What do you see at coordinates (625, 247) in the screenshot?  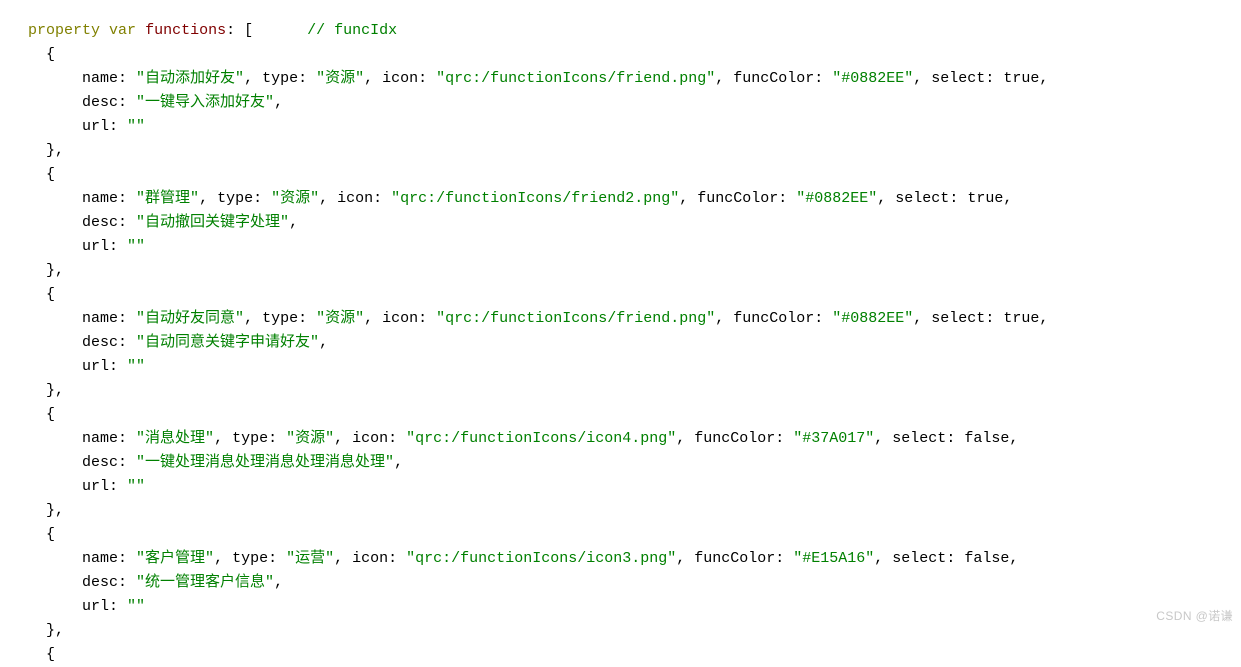 I see `code-line-entry-url: url: ""` at bounding box center [625, 247].